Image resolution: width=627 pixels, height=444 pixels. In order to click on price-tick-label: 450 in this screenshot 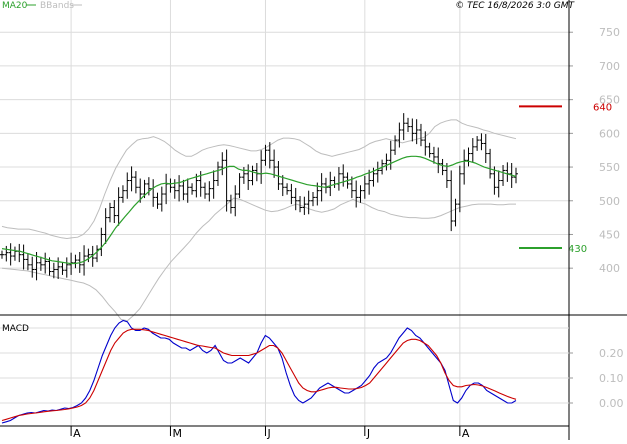, I will do `click(609, 234)`.